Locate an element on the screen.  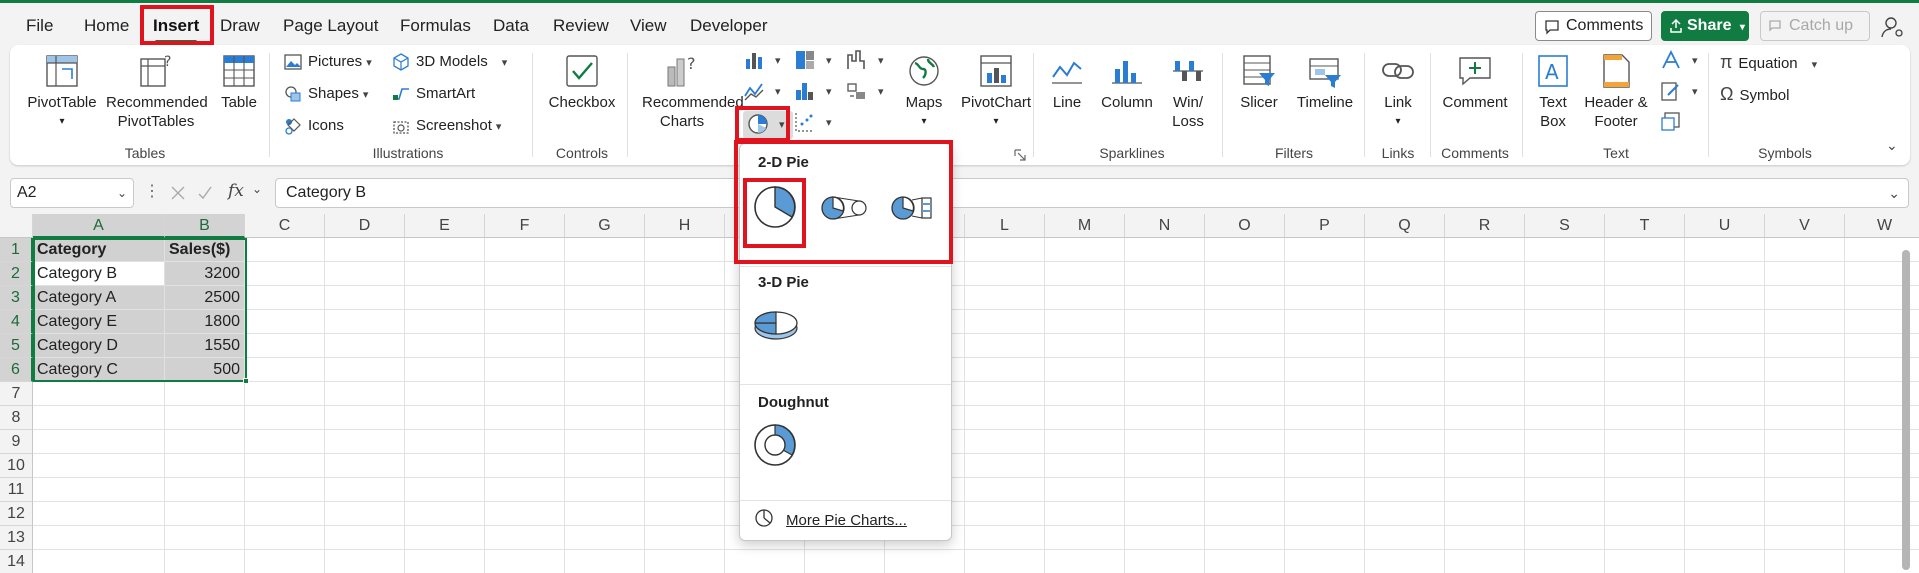
cell-v3 is located at coordinates (1805, 298).